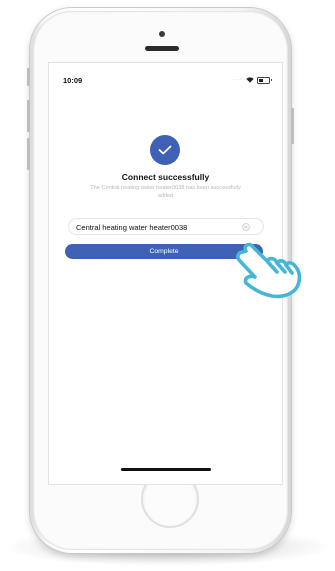  I want to click on tap-hand-icon, so click(269, 270).